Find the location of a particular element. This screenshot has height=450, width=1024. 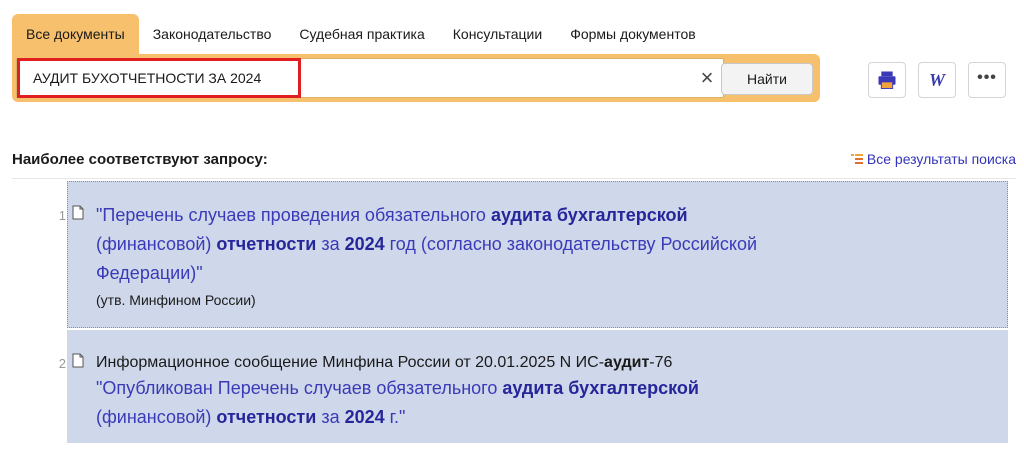

more-icon: ••• is located at coordinates (987, 77).